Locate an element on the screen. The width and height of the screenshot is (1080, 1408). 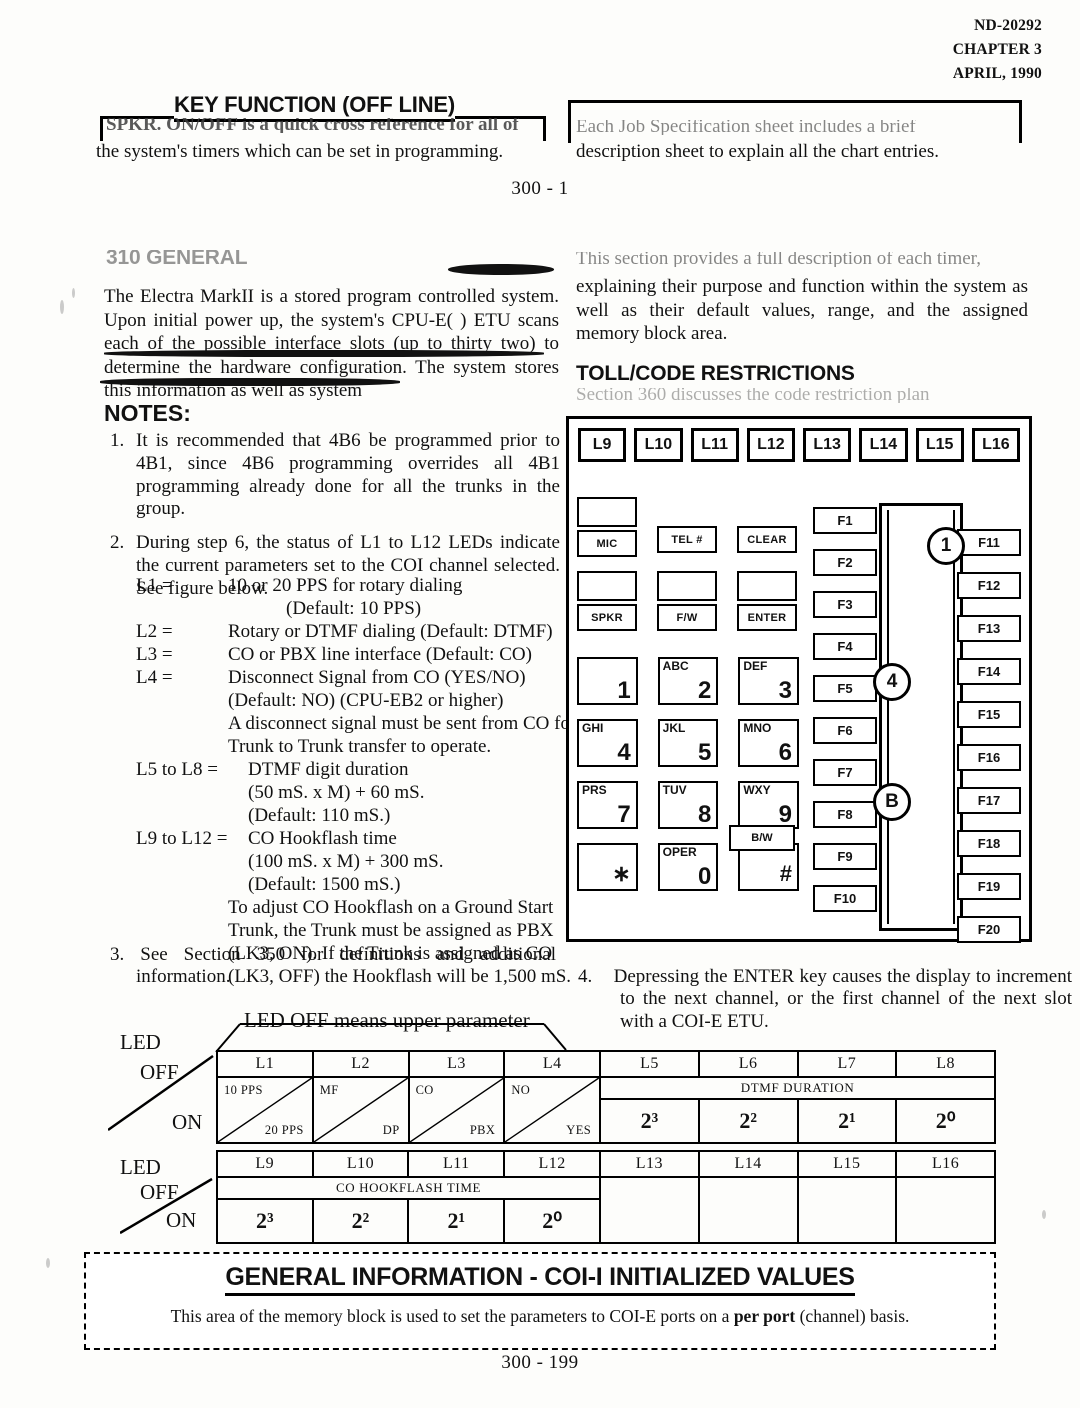
function-key-f11: F11 is located at coordinates (989, 542).